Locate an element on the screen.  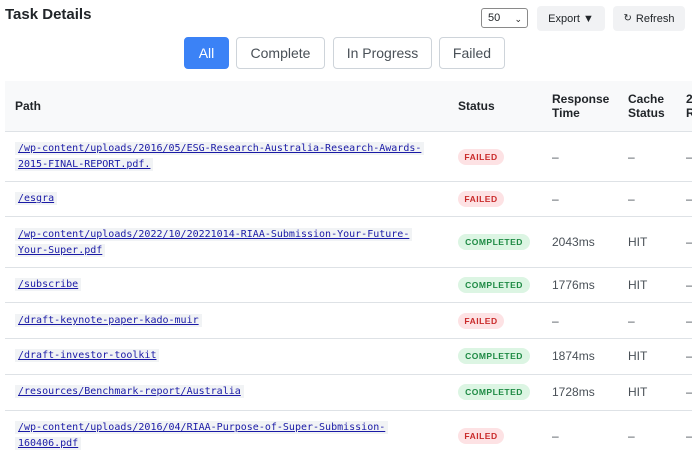
filter-failed-button: Failed is located at coordinates (472, 53).